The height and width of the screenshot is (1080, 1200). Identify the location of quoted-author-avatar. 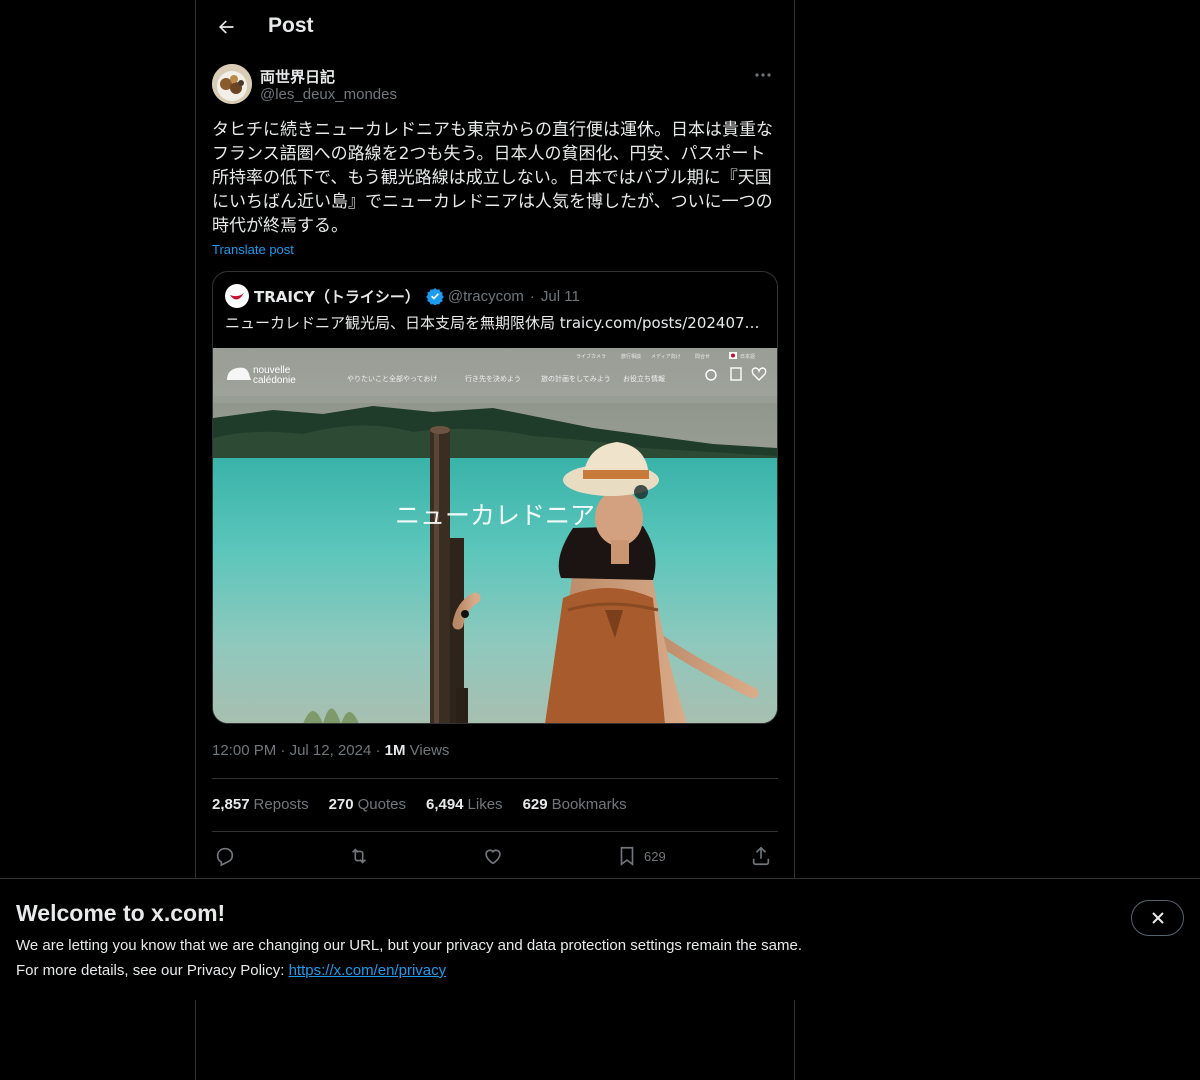
(237, 296).